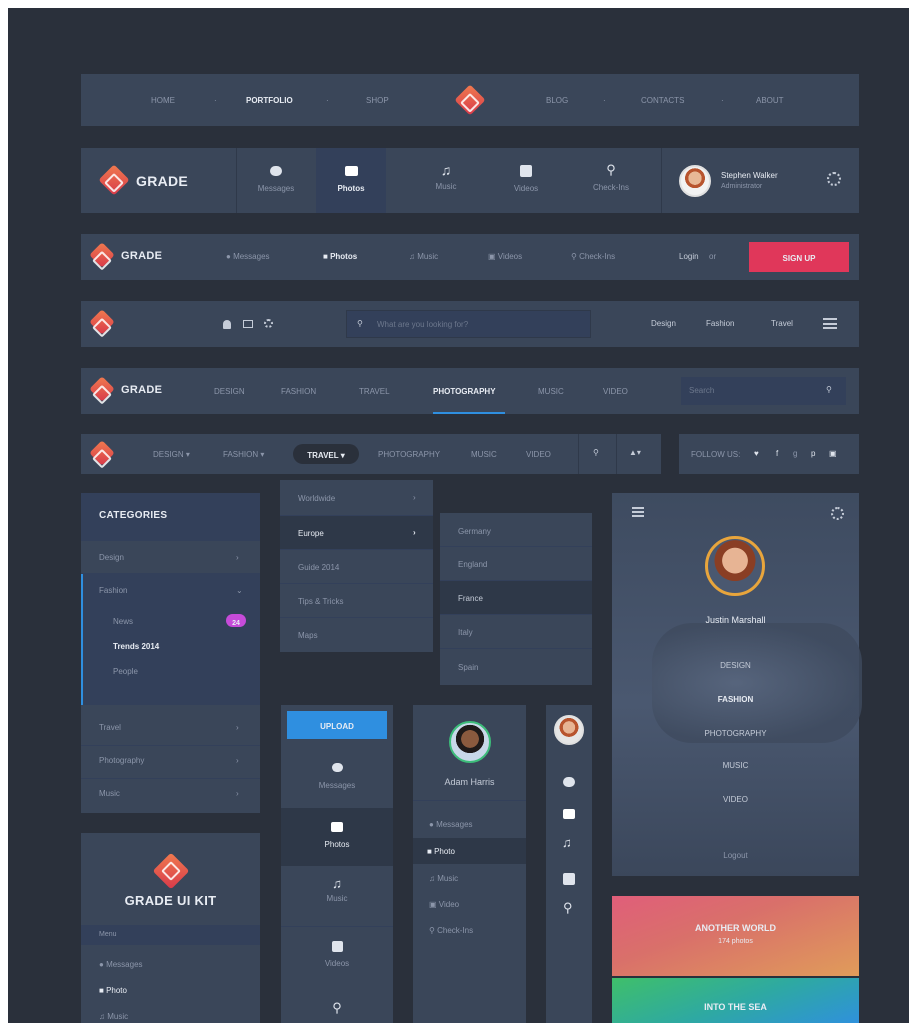  Describe the element at coordinates (171, 454) in the screenshot. I see `nav6-item-design: DESIGN ▾` at that location.